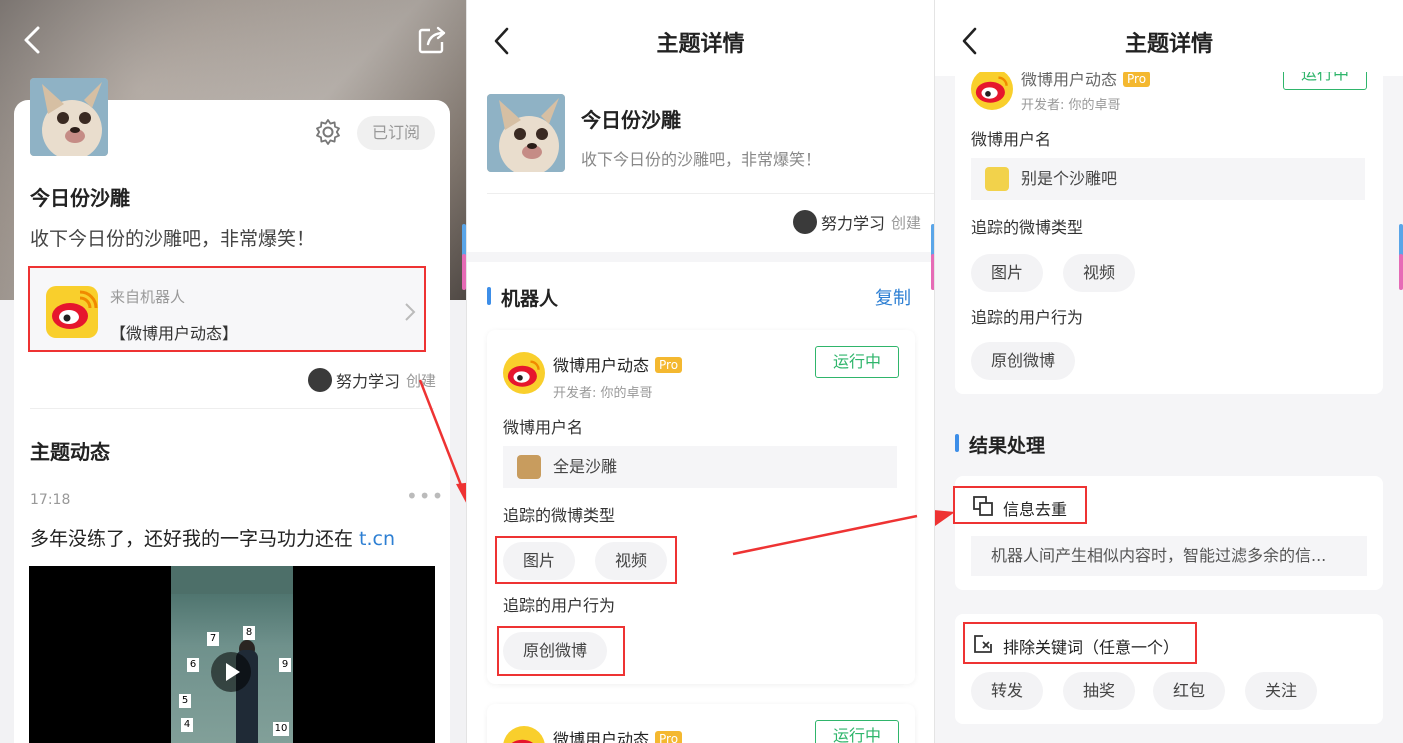 This screenshot has height=743, width=1403. I want to click on header: 主题详情, so click(700, 38).